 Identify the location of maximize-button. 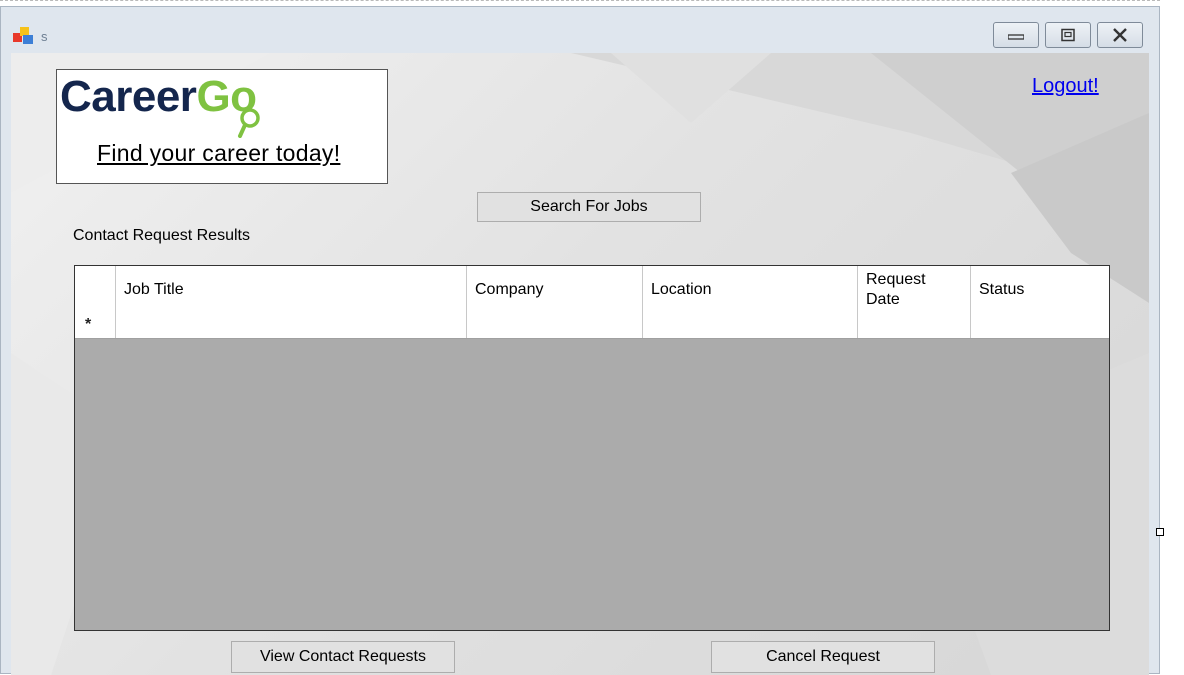
(1068, 35).